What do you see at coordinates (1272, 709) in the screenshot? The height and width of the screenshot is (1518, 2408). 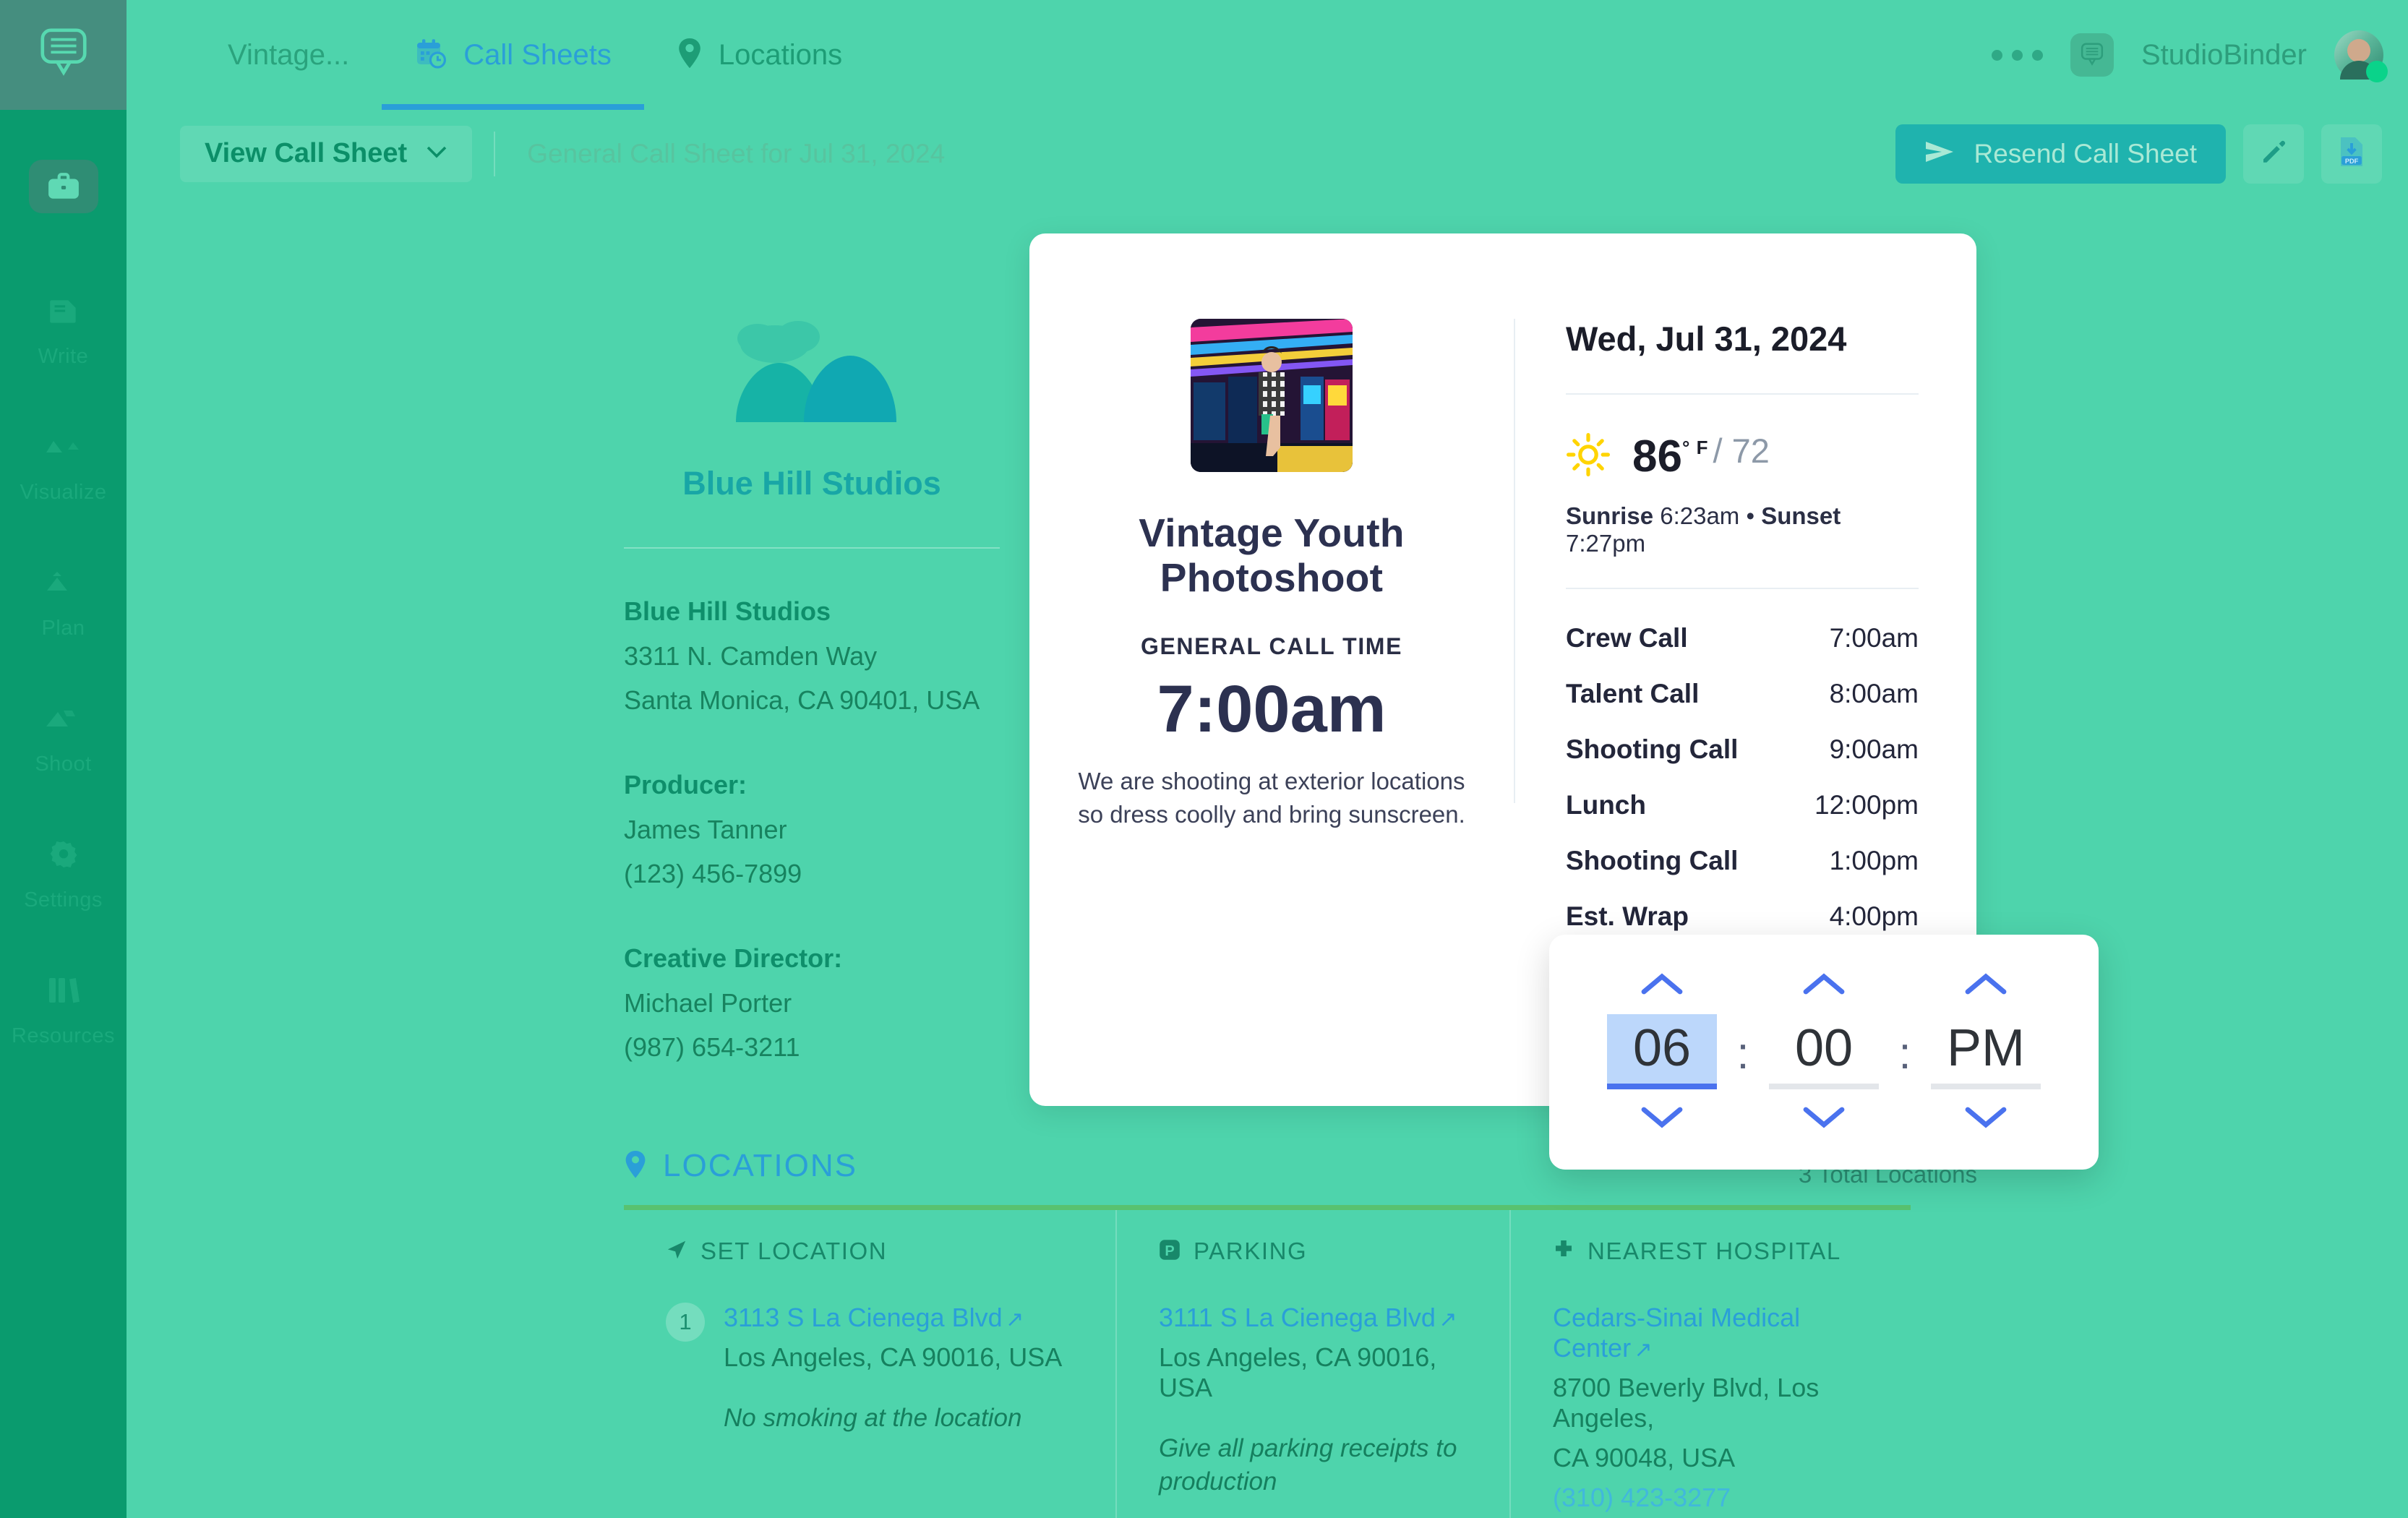 I see `general-call-time-value: 7:00am` at bounding box center [1272, 709].